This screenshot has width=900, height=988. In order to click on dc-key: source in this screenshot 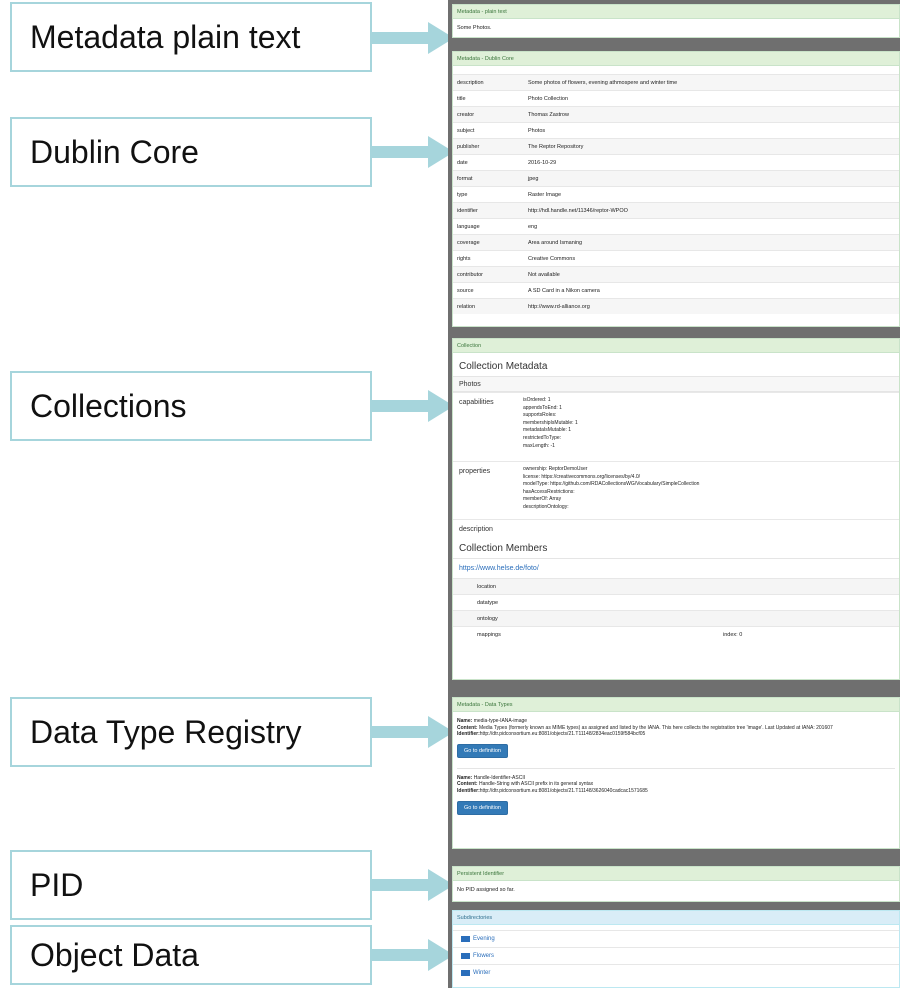, I will do `click(465, 290)`.